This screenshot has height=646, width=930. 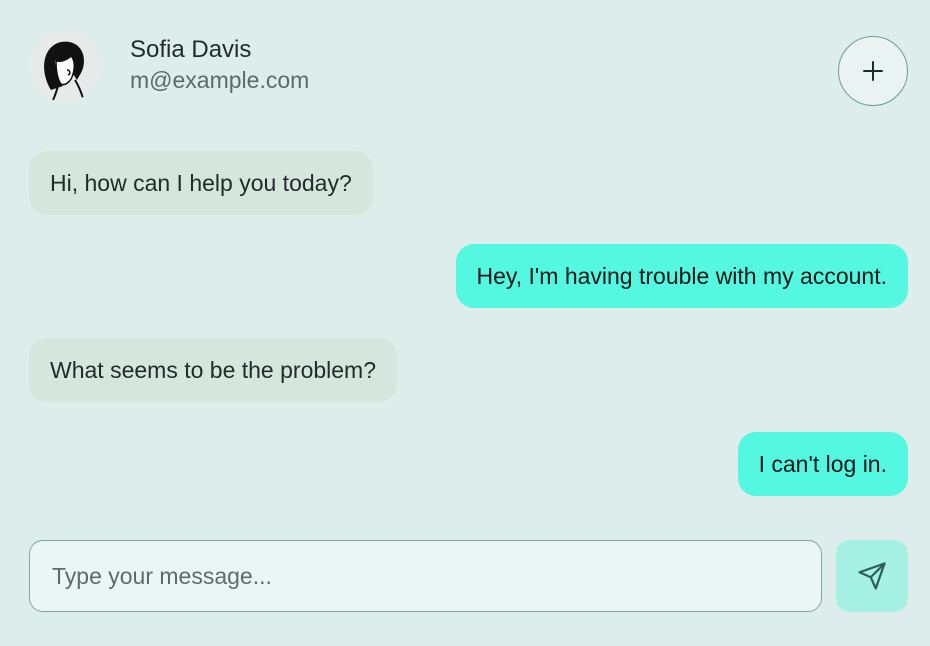 I want to click on message-bubble-user: I can't log in., so click(x=822, y=464).